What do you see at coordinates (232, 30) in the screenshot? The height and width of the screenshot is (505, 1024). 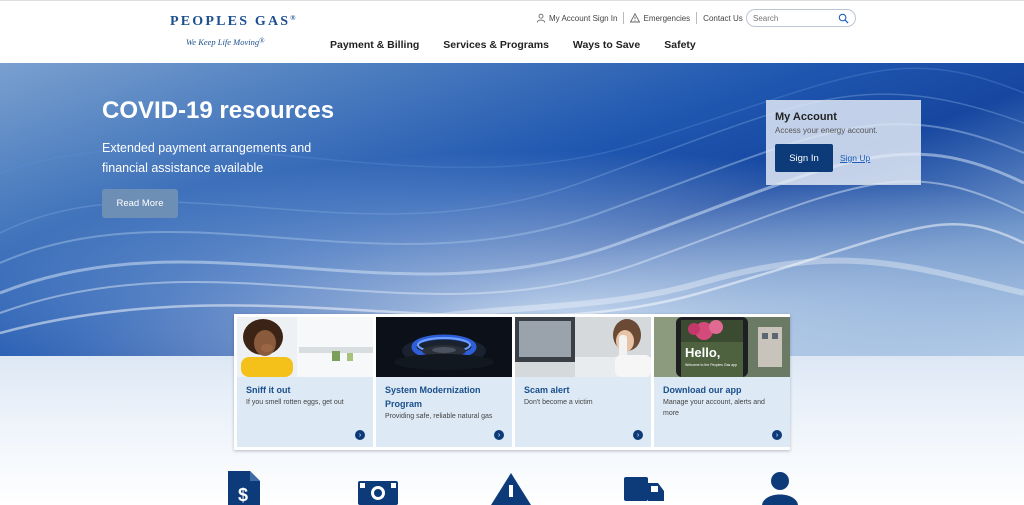 I see `peoples-gas-logo: PEOPLES GAS® We Keep Life Moving®` at bounding box center [232, 30].